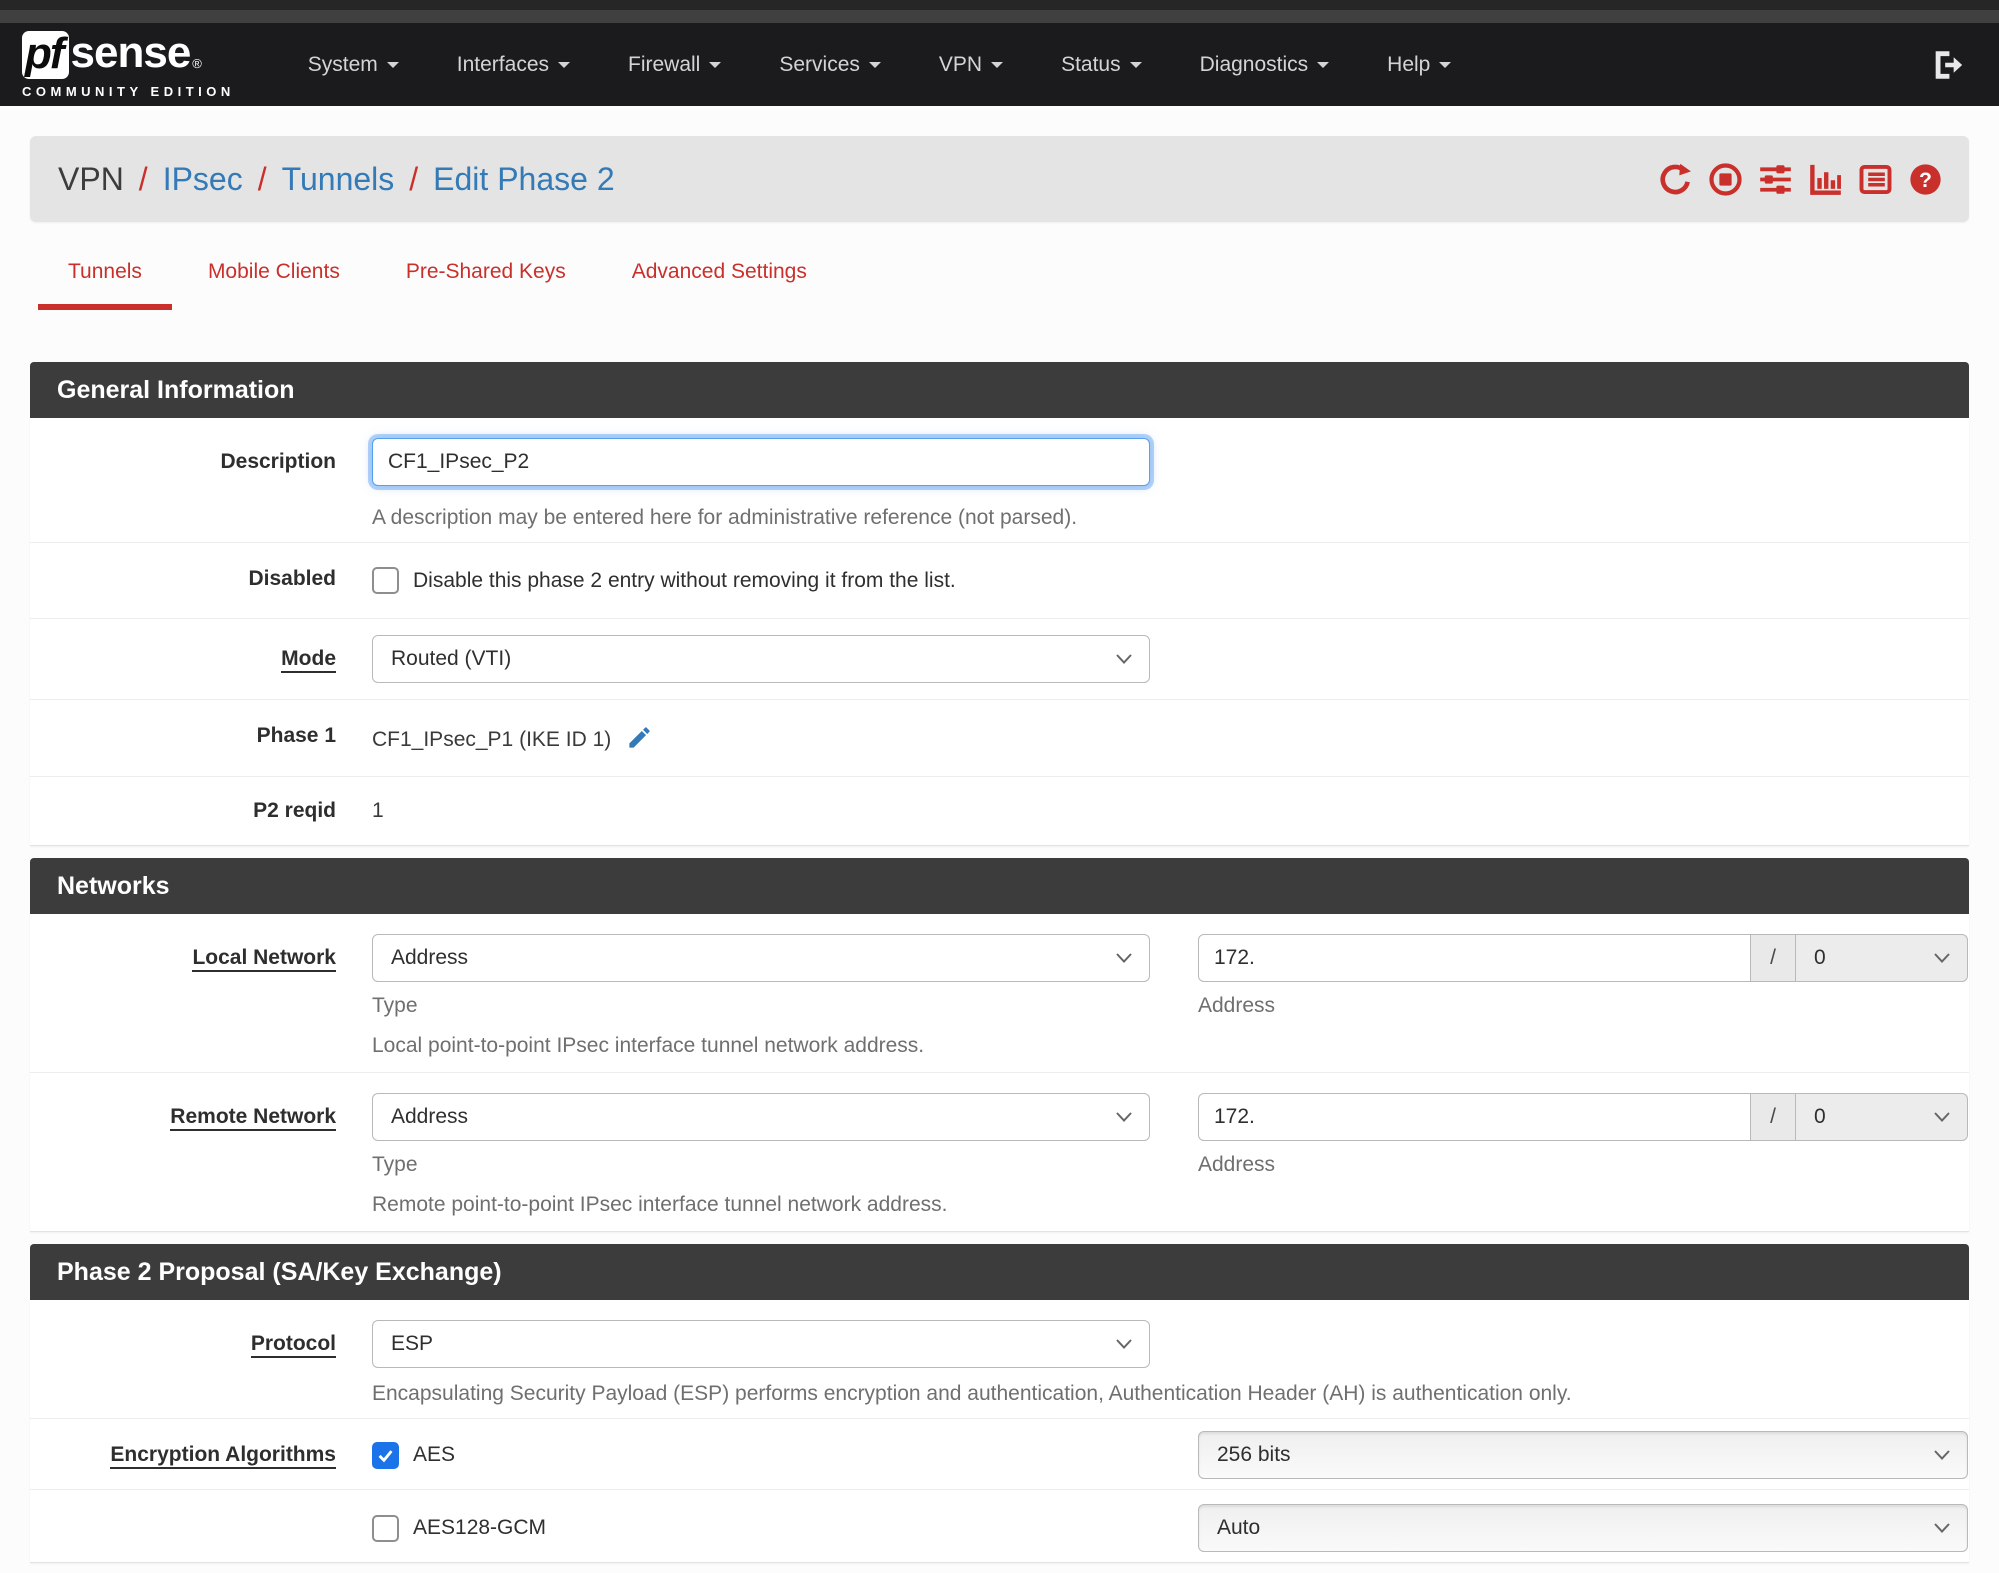 The height and width of the screenshot is (1573, 1999). Describe the element at coordinates (492, 739) in the screenshot. I see `phase1-value: CF1_IPsec_P1 (IKE ID 1)` at that location.